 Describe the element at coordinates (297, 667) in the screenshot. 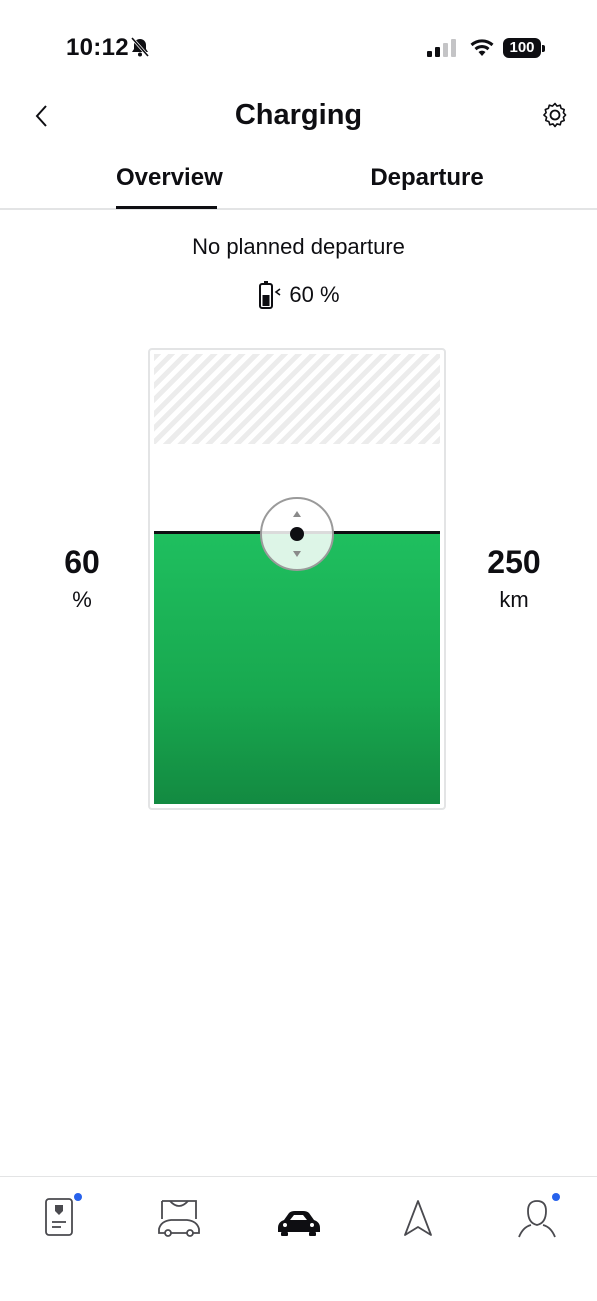

I see `charge-fill` at that location.